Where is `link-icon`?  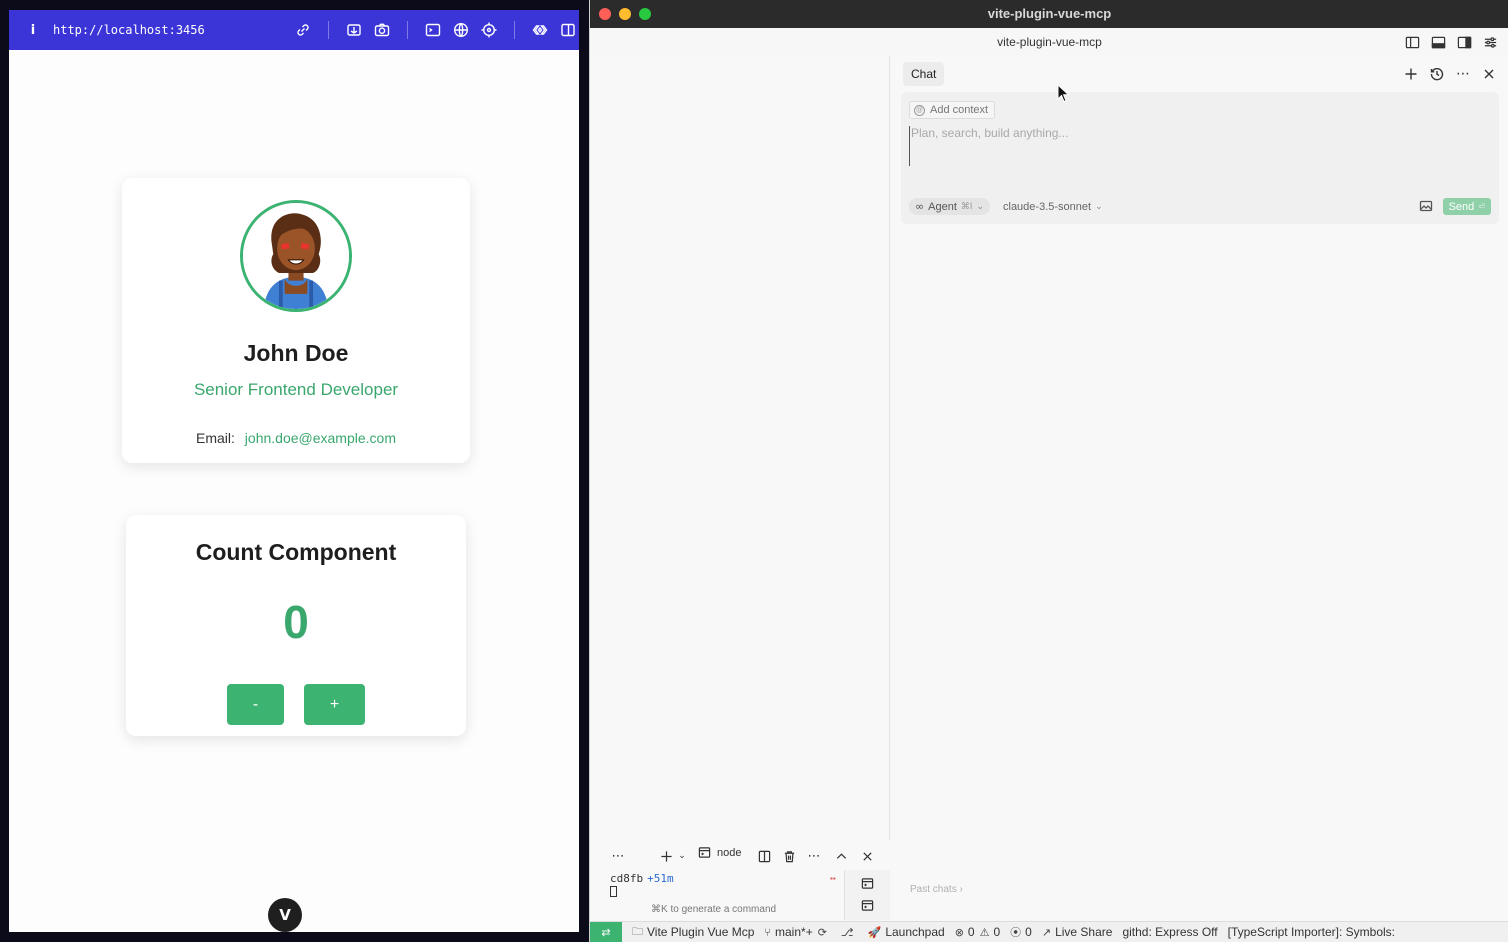 link-icon is located at coordinates (303, 30).